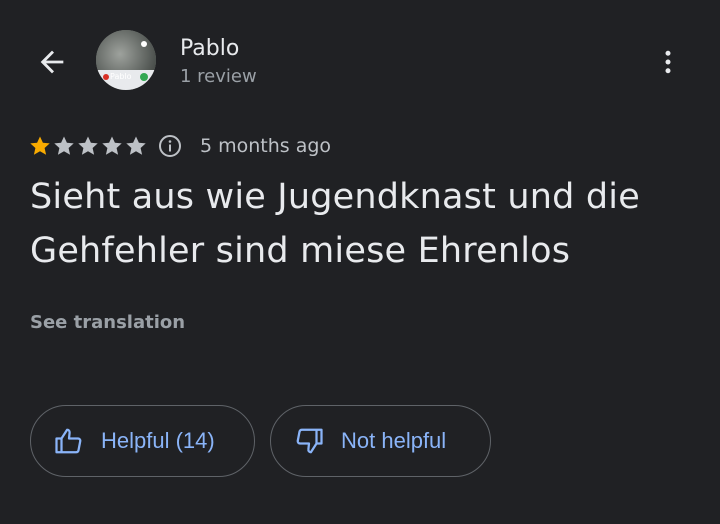 This screenshot has height=524, width=720. I want to click on not-helpful-button: Not helpful, so click(380, 441).